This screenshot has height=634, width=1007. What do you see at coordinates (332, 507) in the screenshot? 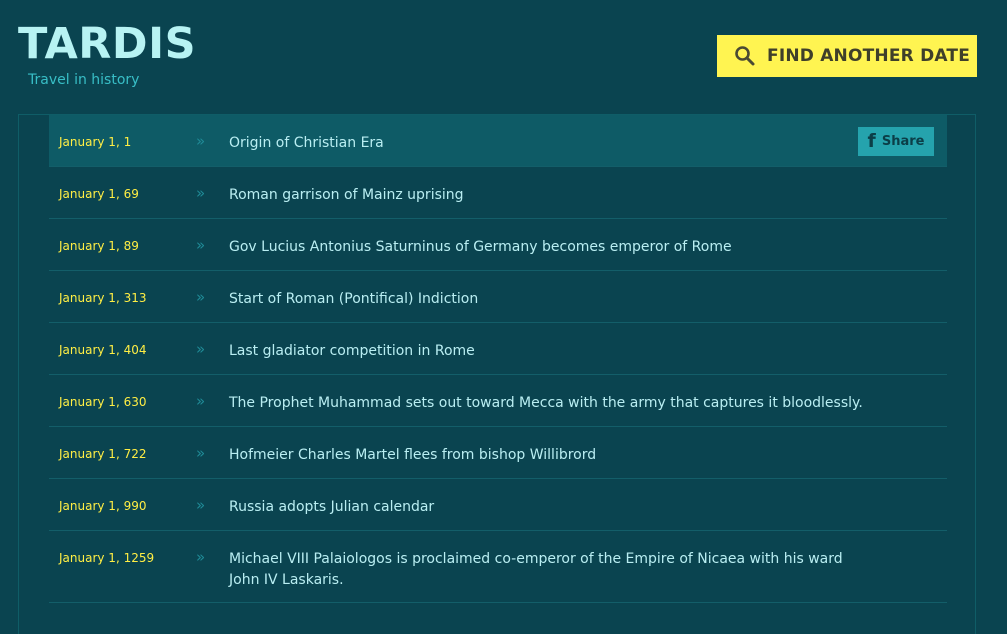
I see `event-text: Russia adopts Julian calendar` at bounding box center [332, 507].